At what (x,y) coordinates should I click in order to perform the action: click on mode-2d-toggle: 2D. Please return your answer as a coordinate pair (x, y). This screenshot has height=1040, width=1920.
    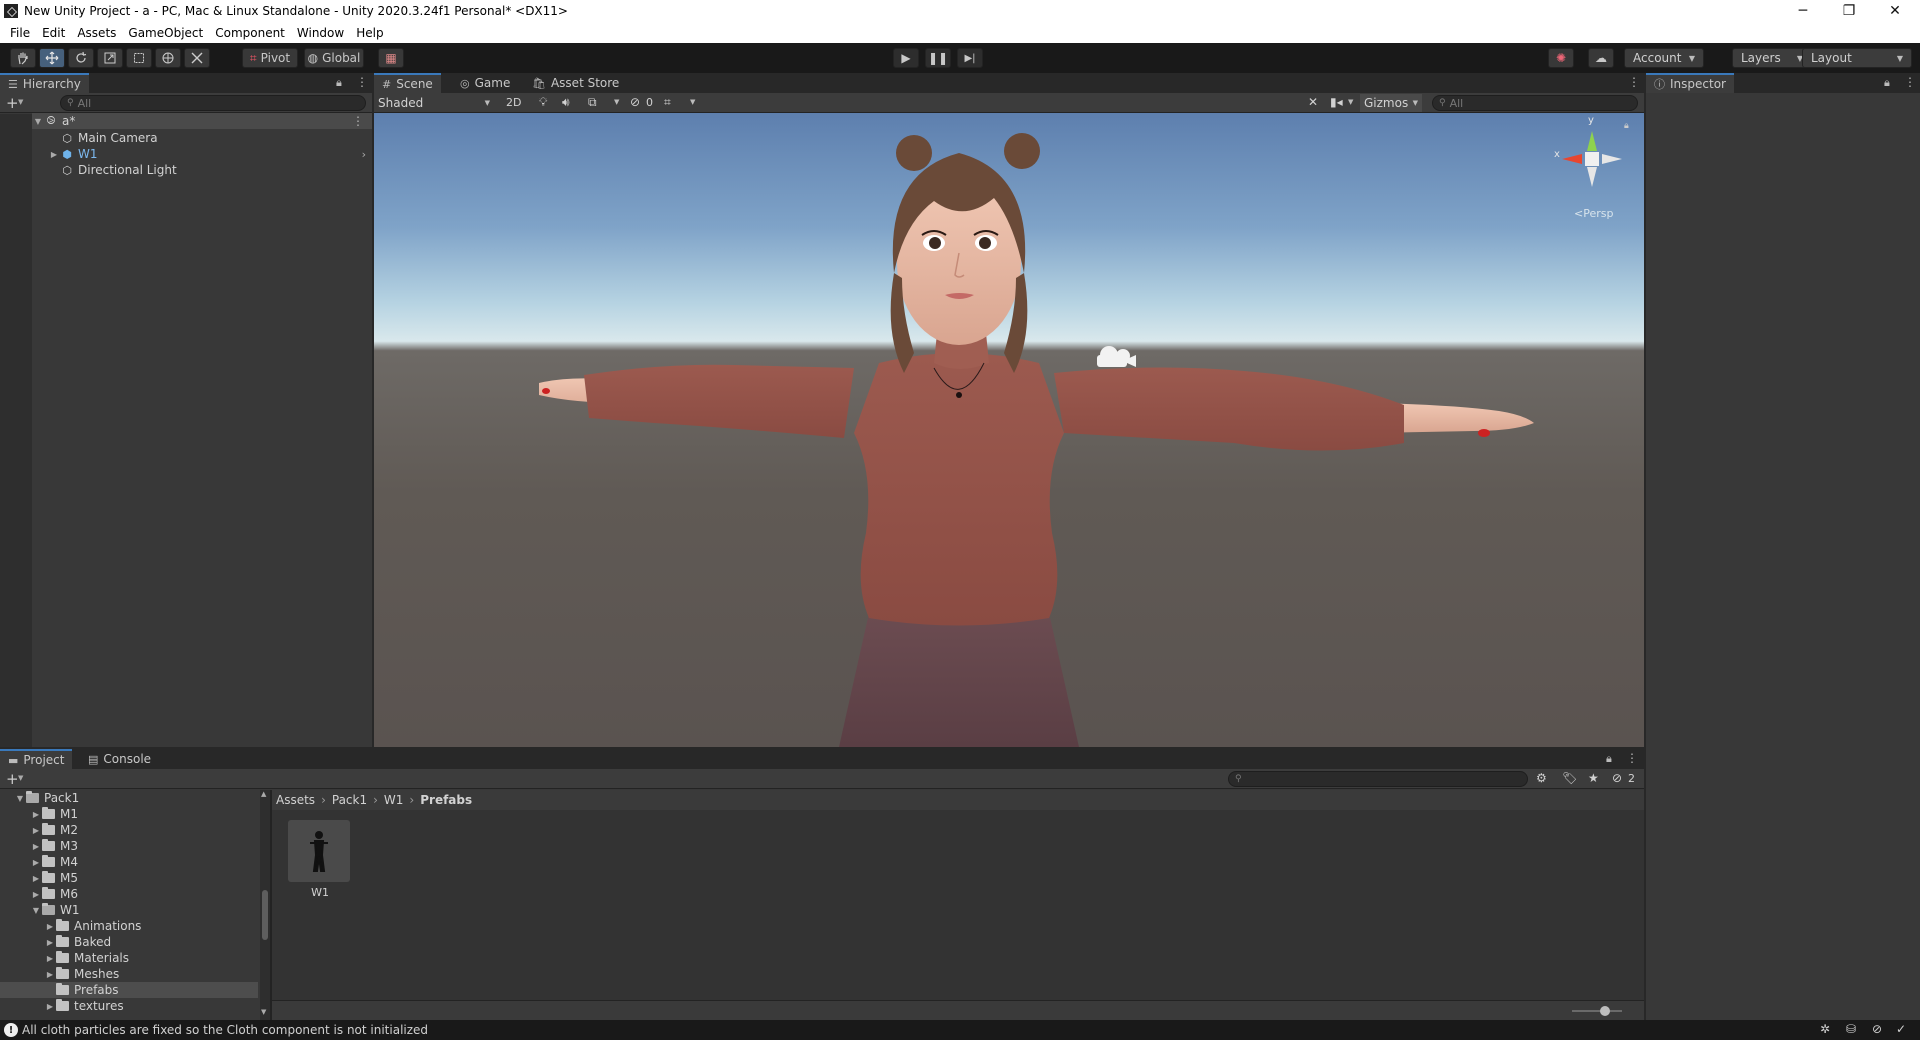
    Looking at the image, I should click on (513, 102).